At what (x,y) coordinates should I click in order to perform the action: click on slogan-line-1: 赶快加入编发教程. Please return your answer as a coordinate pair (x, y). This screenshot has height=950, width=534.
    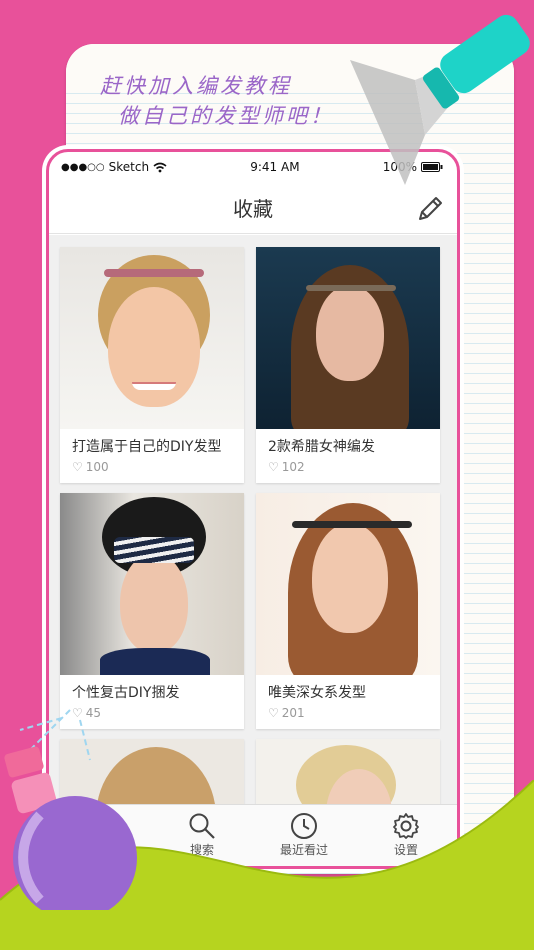
    Looking at the image, I should click on (196, 86).